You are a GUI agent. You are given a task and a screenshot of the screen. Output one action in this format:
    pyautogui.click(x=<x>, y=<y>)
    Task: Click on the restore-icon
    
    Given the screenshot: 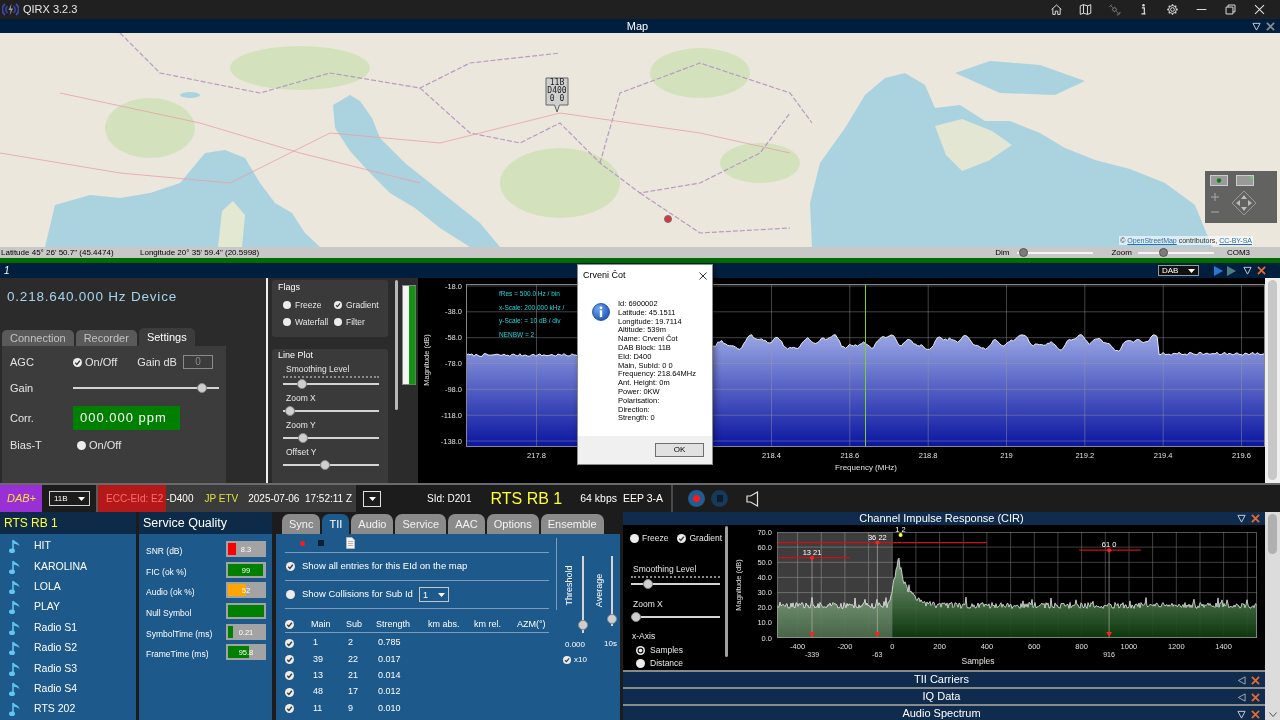 What is the action you would take?
    pyautogui.click(x=1230, y=9)
    